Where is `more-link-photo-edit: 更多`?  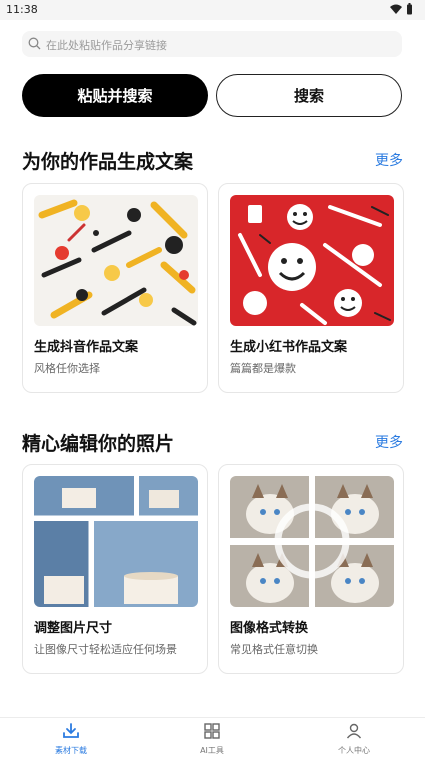 more-link-photo-edit: 更多 is located at coordinates (389, 442).